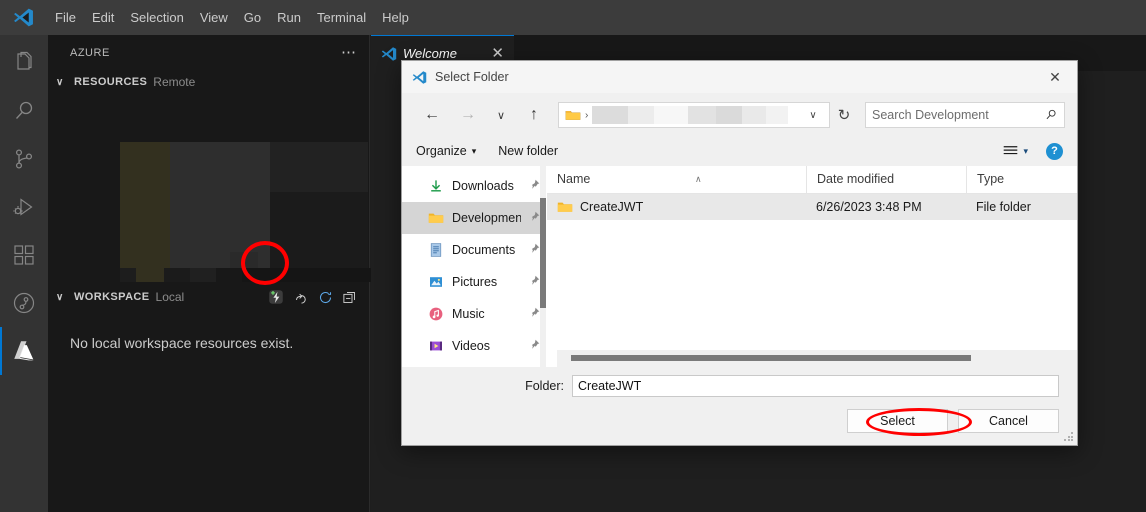 Image resolution: width=1146 pixels, height=512 pixels. Describe the element at coordinates (544, 386) in the screenshot. I see `folder-label: Folder:` at that location.